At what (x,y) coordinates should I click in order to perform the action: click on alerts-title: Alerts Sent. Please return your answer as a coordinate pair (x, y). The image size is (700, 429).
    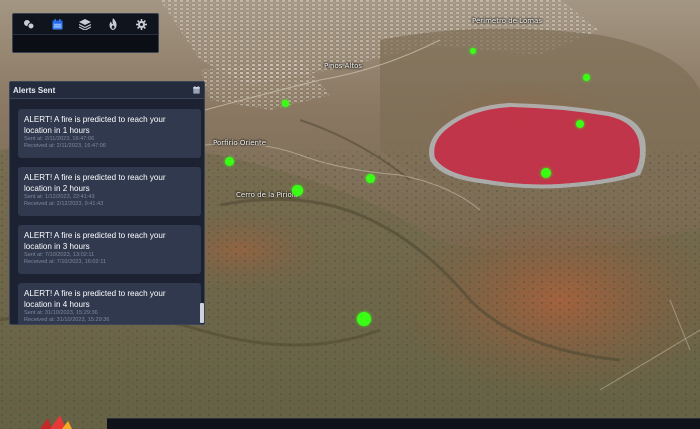
    Looking at the image, I should click on (34, 90).